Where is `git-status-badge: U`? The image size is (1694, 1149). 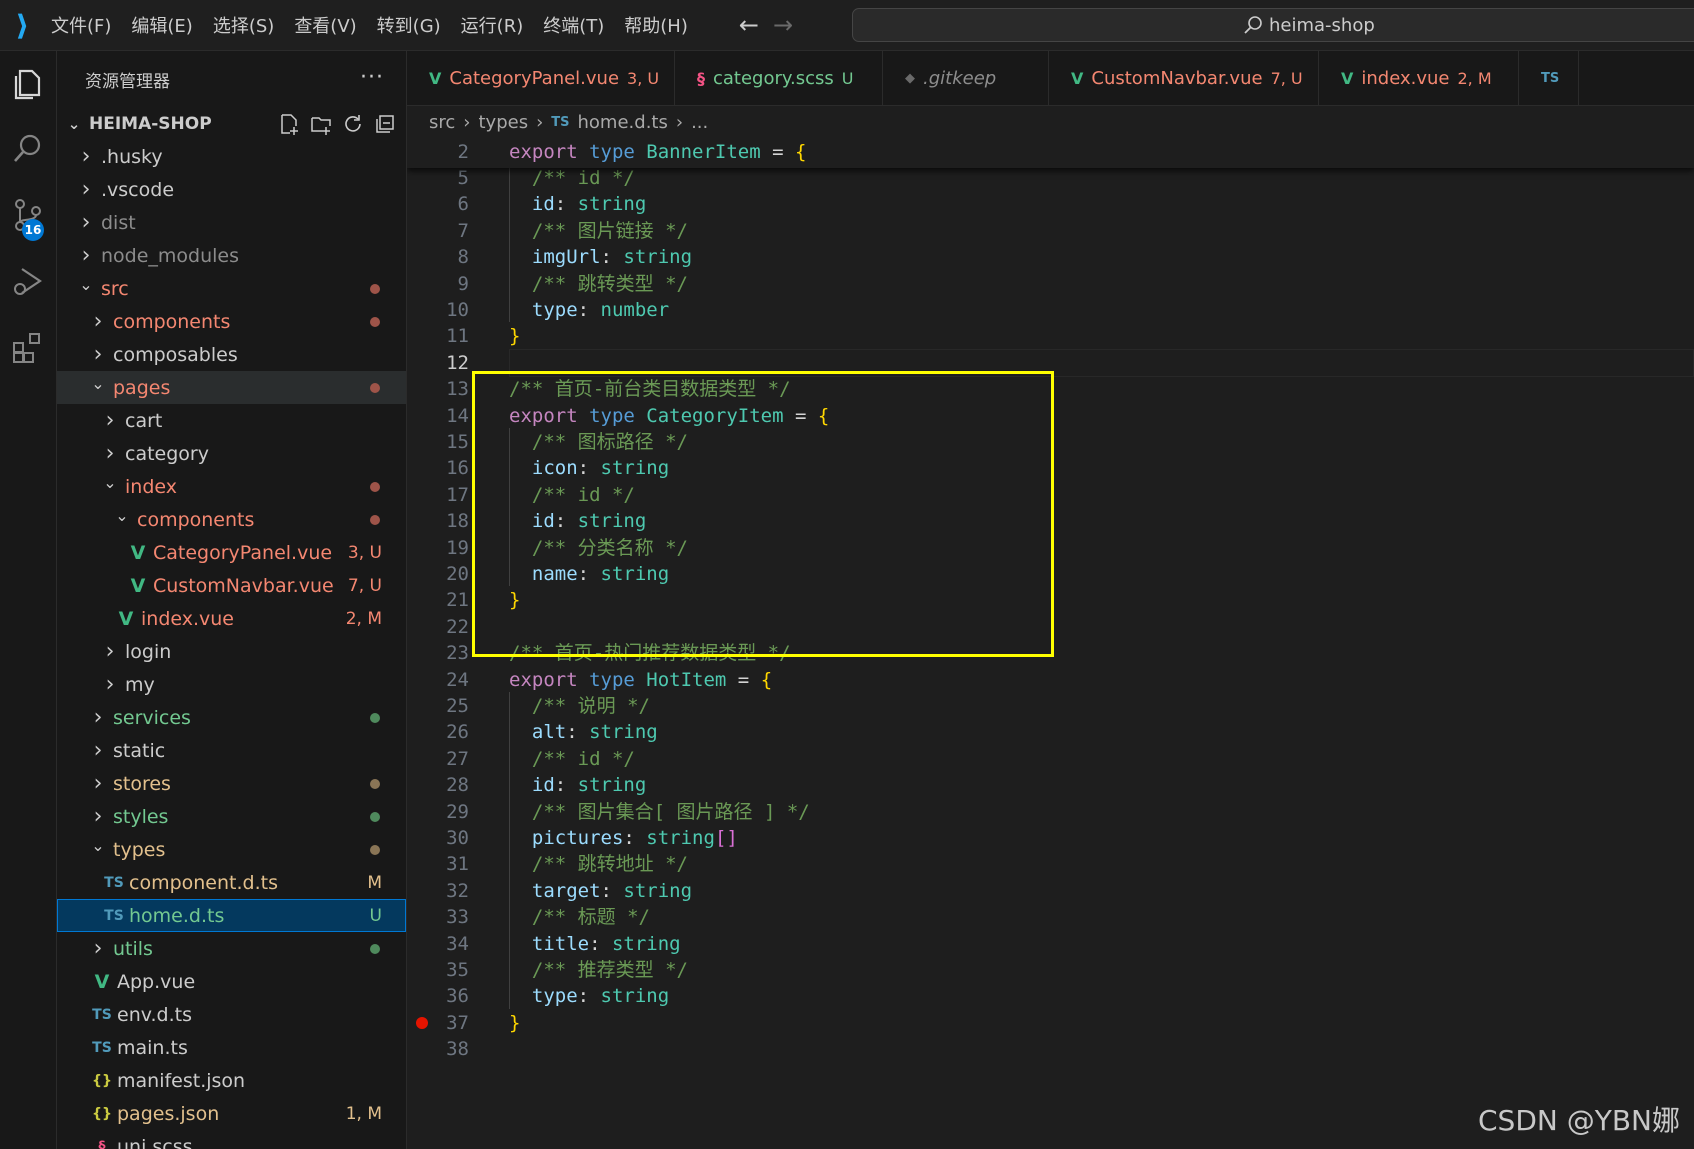 git-status-badge: U is located at coordinates (375, 915).